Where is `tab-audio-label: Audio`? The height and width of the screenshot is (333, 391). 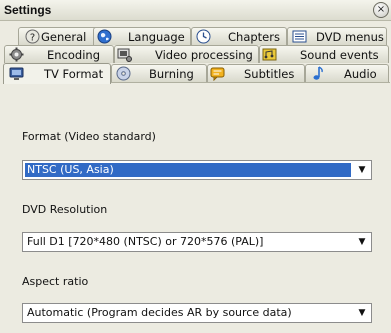 tab-audio-label: Audio is located at coordinates (360, 74).